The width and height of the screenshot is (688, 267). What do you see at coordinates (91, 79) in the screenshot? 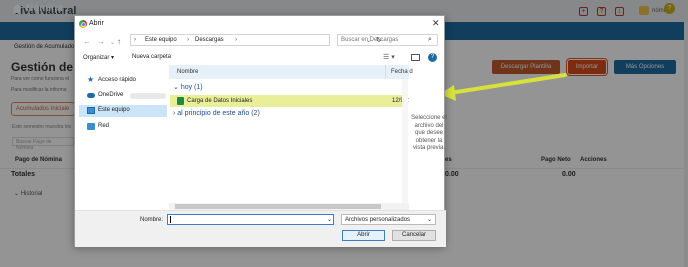
I see `star-icon: ★` at bounding box center [91, 79].